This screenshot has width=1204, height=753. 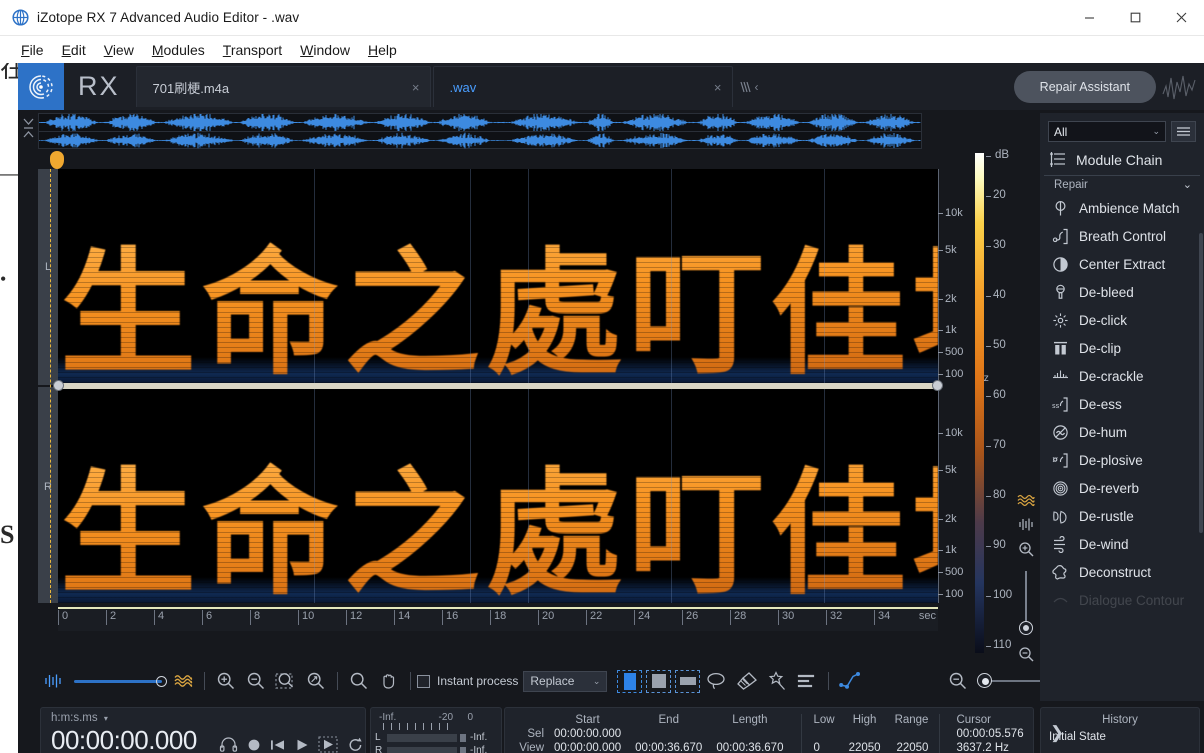 What do you see at coordinates (32, 50) in the screenshot?
I see `menu-file: File` at bounding box center [32, 50].